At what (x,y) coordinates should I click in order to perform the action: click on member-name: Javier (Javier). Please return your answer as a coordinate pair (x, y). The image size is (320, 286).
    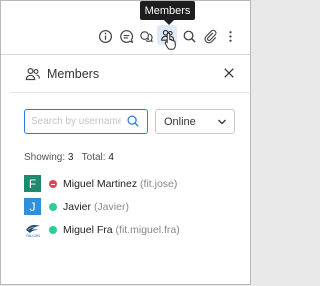
    Looking at the image, I should click on (96, 207).